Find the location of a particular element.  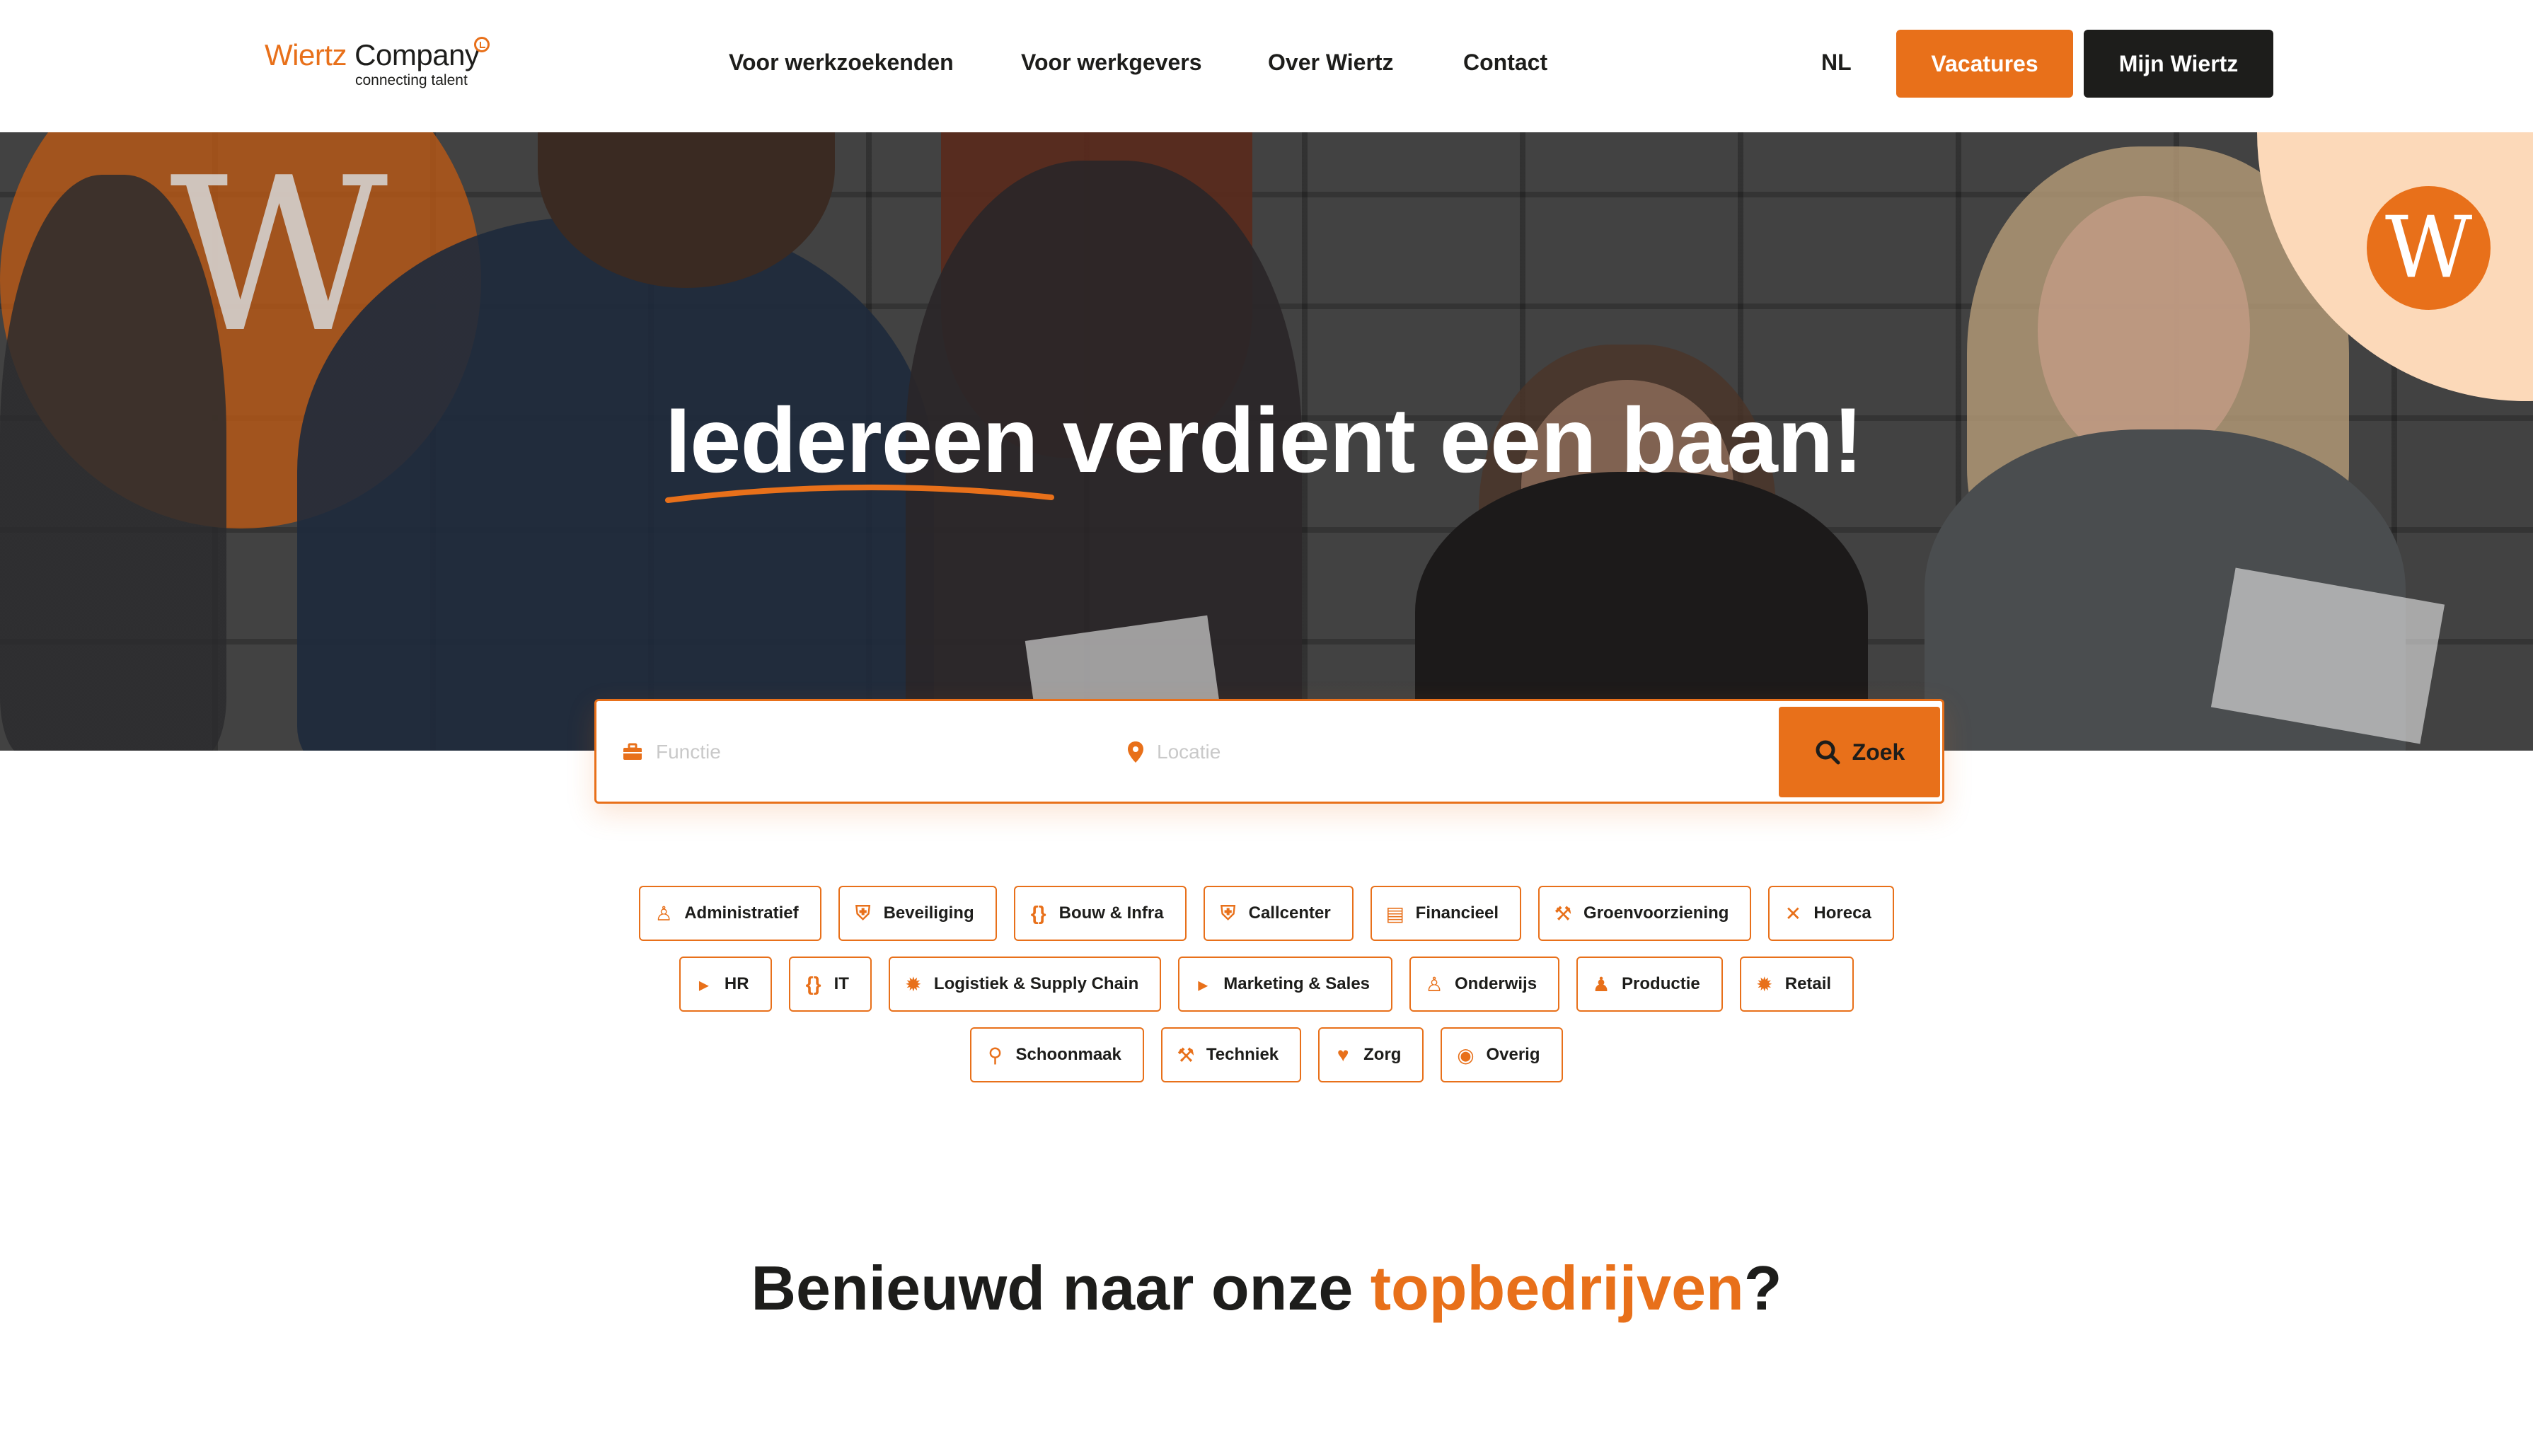

logo-tagline: connecting talent is located at coordinates (412, 80).